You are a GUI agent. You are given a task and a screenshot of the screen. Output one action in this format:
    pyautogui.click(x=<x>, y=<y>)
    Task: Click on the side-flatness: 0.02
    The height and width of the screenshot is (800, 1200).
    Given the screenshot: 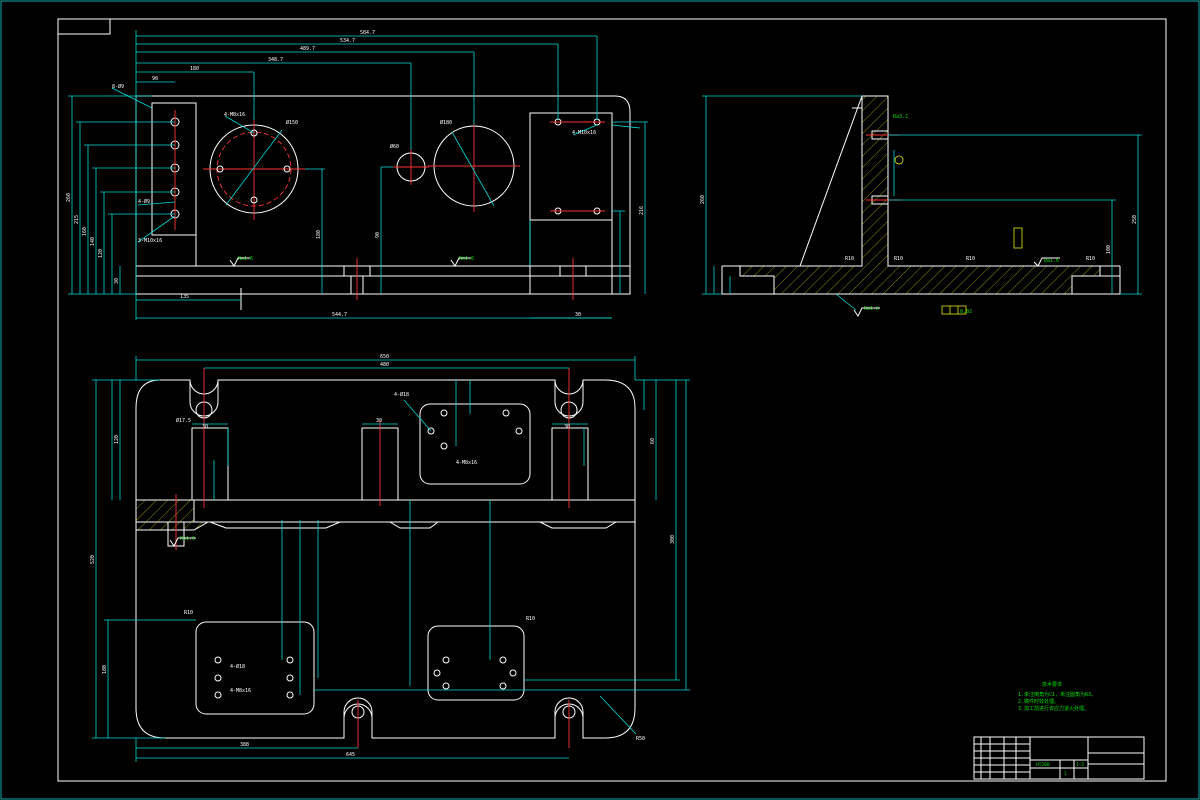 What is the action you would take?
    pyautogui.click(x=966, y=312)
    